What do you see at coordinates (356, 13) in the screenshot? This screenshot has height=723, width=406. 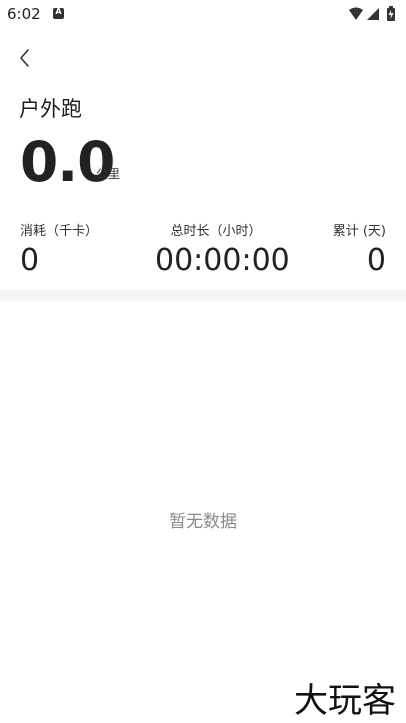 I see `wifi-icon` at bounding box center [356, 13].